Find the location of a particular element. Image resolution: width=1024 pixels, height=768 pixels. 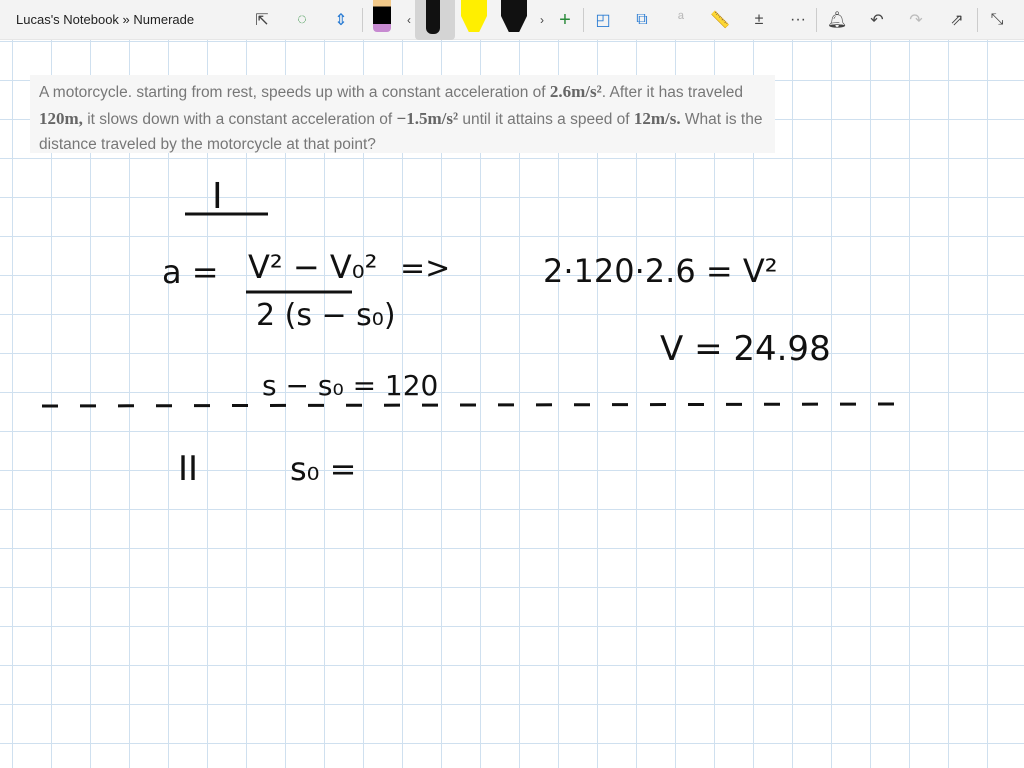

equation-lhs: a = is located at coordinates (190, 272).